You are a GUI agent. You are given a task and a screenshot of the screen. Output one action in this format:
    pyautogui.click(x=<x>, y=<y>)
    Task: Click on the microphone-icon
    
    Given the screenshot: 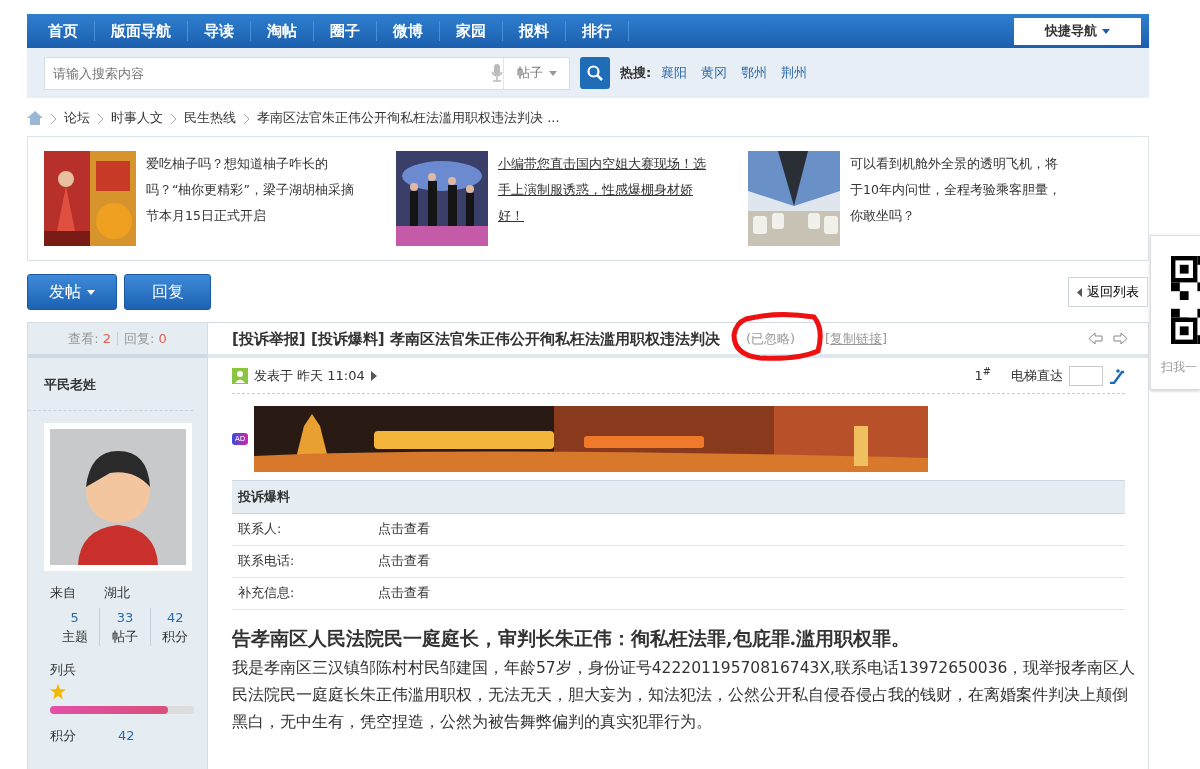 What is the action you would take?
    pyautogui.click(x=497, y=73)
    